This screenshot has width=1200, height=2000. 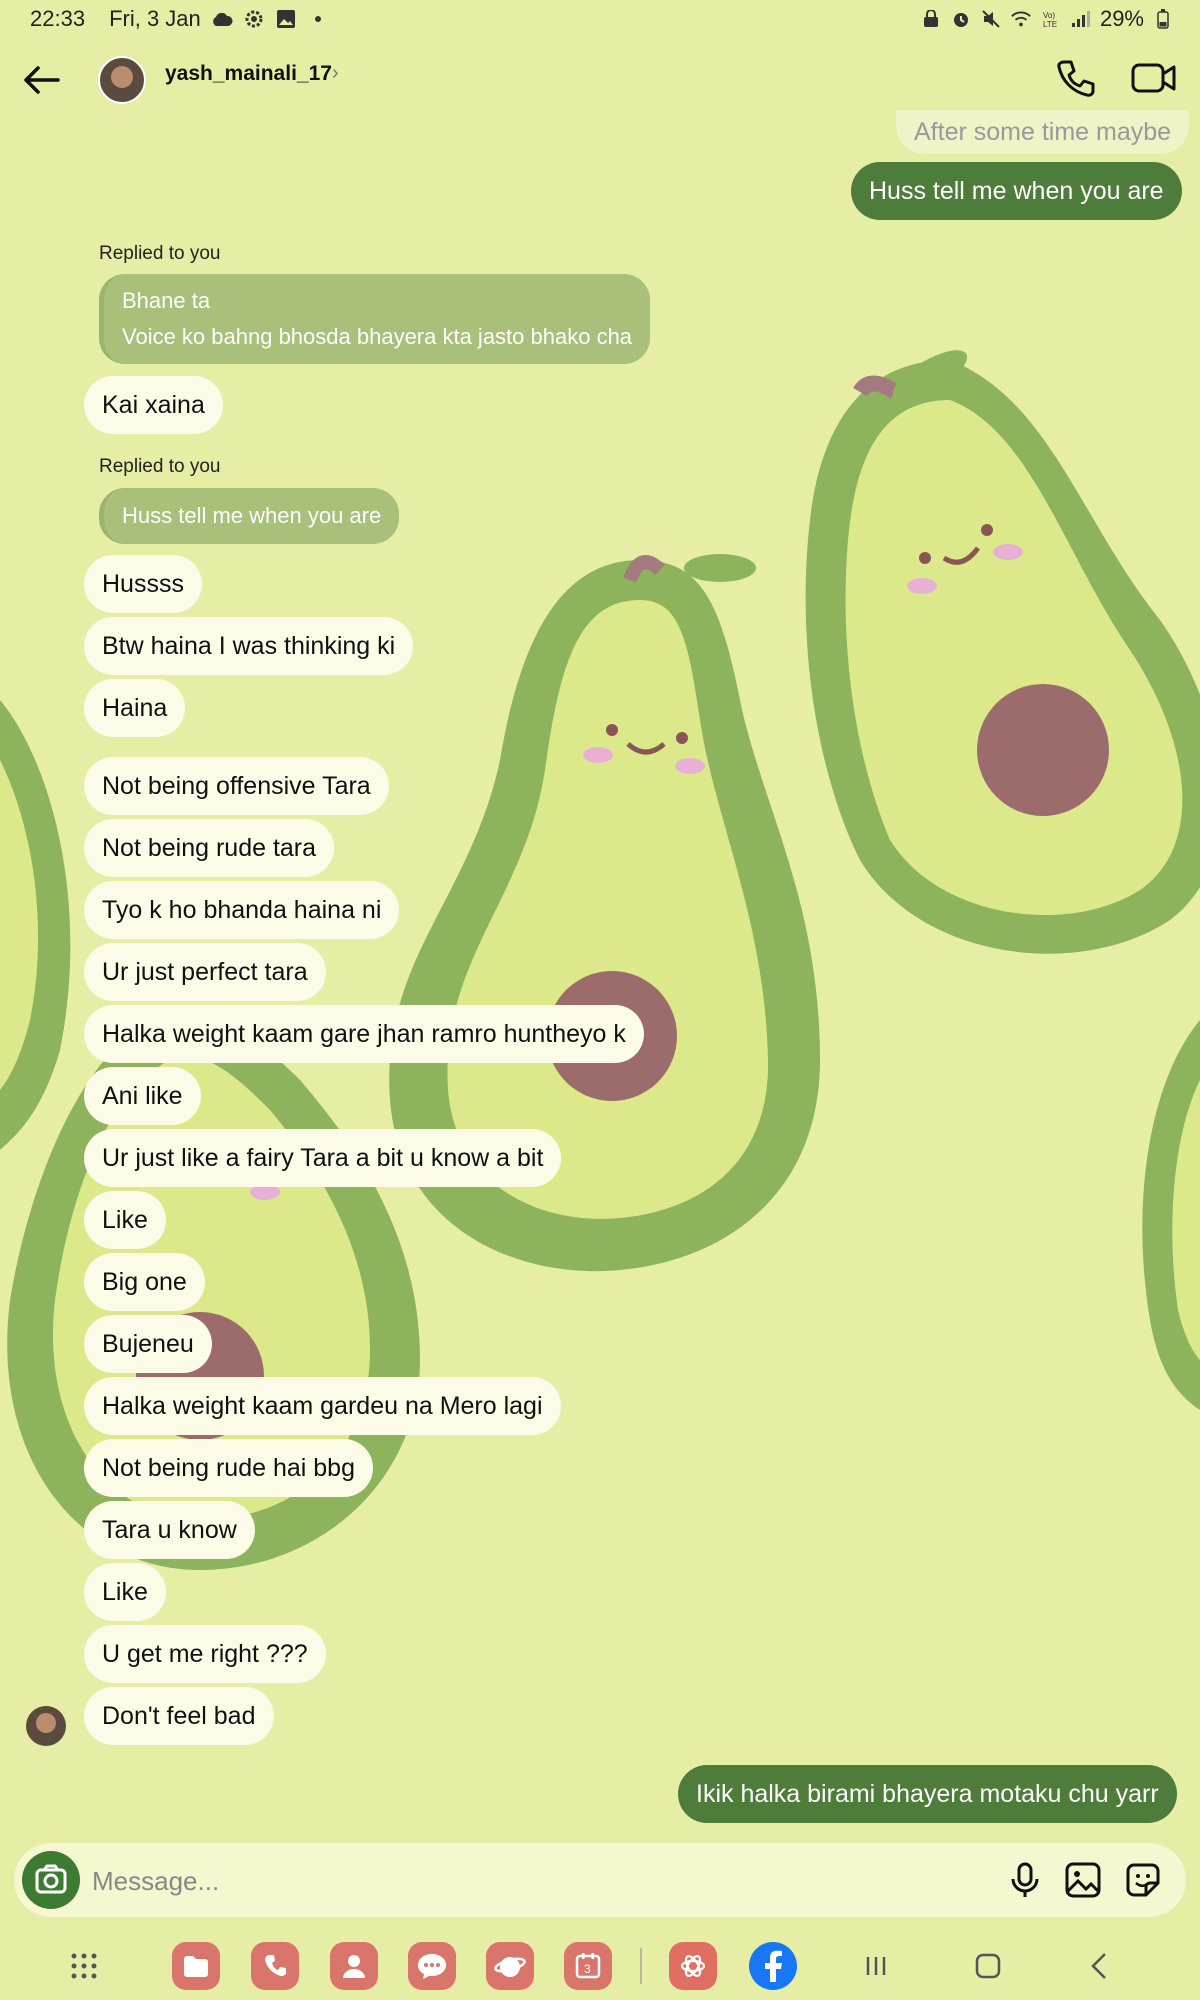 What do you see at coordinates (222, 19) in the screenshot?
I see `cloud-icon` at bounding box center [222, 19].